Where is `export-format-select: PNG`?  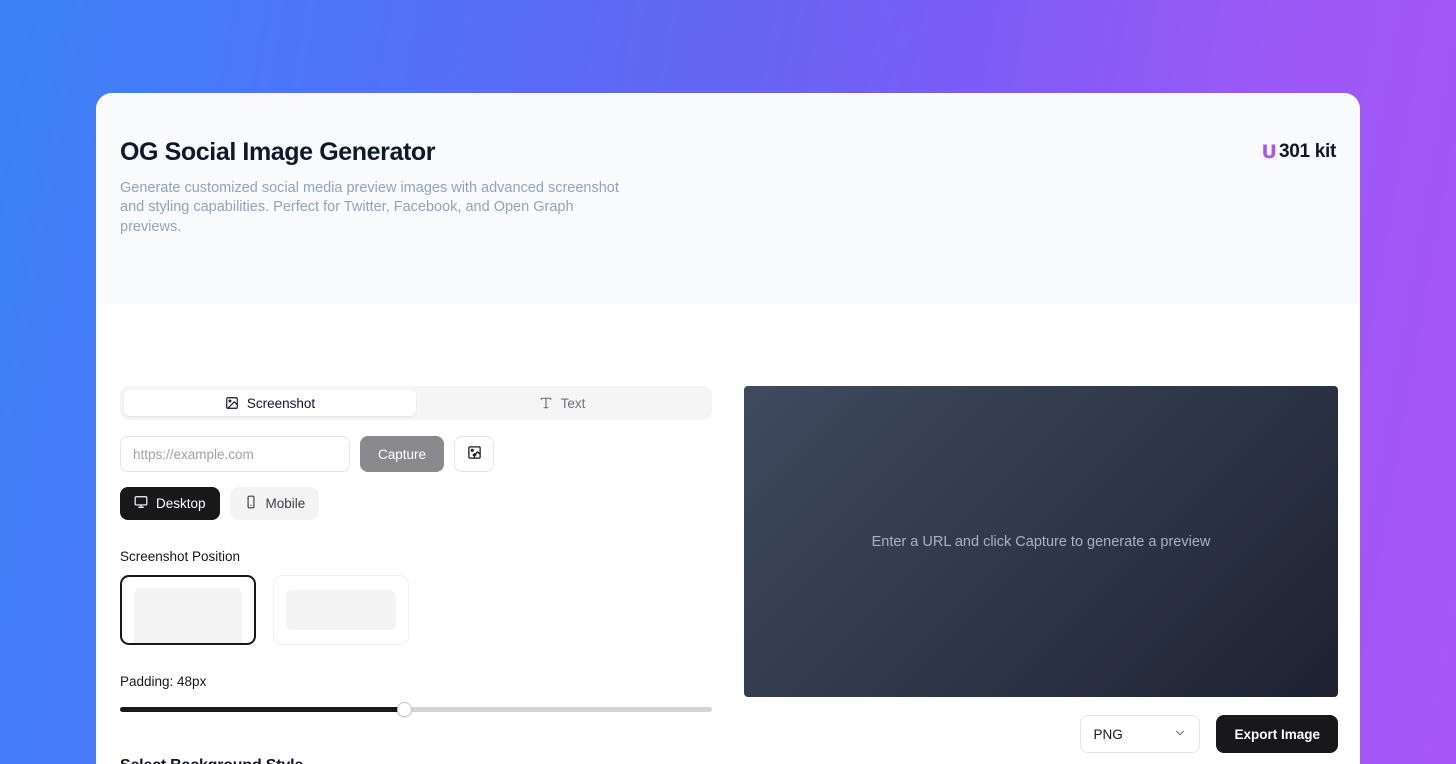 export-format-select: PNG is located at coordinates (1140, 734).